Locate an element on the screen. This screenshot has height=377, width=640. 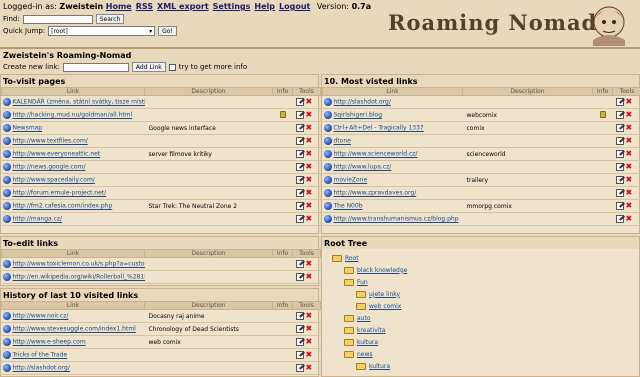
link-text: Tricks of the Trade is located at coordinates (40, 355).